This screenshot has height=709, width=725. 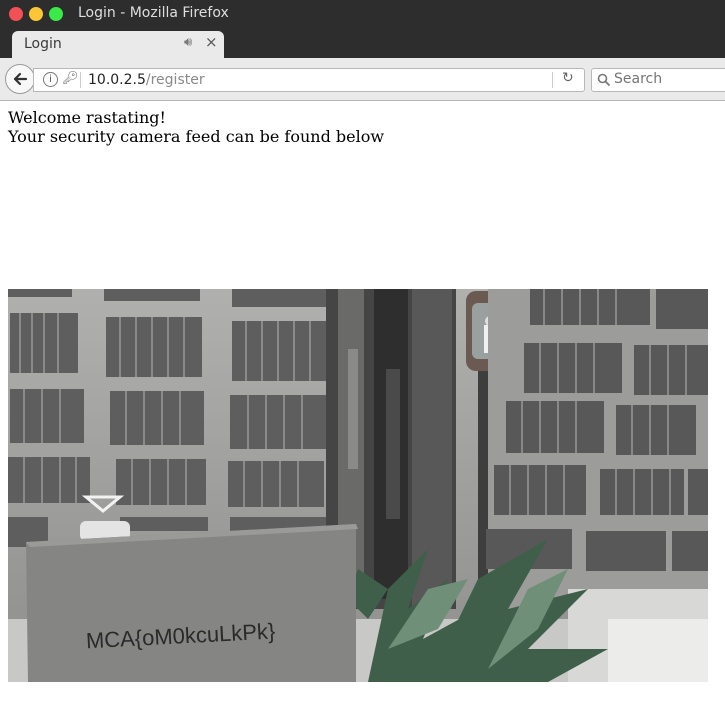 I want to click on welcome-text: Welcome rastating!, so click(x=87, y=117).